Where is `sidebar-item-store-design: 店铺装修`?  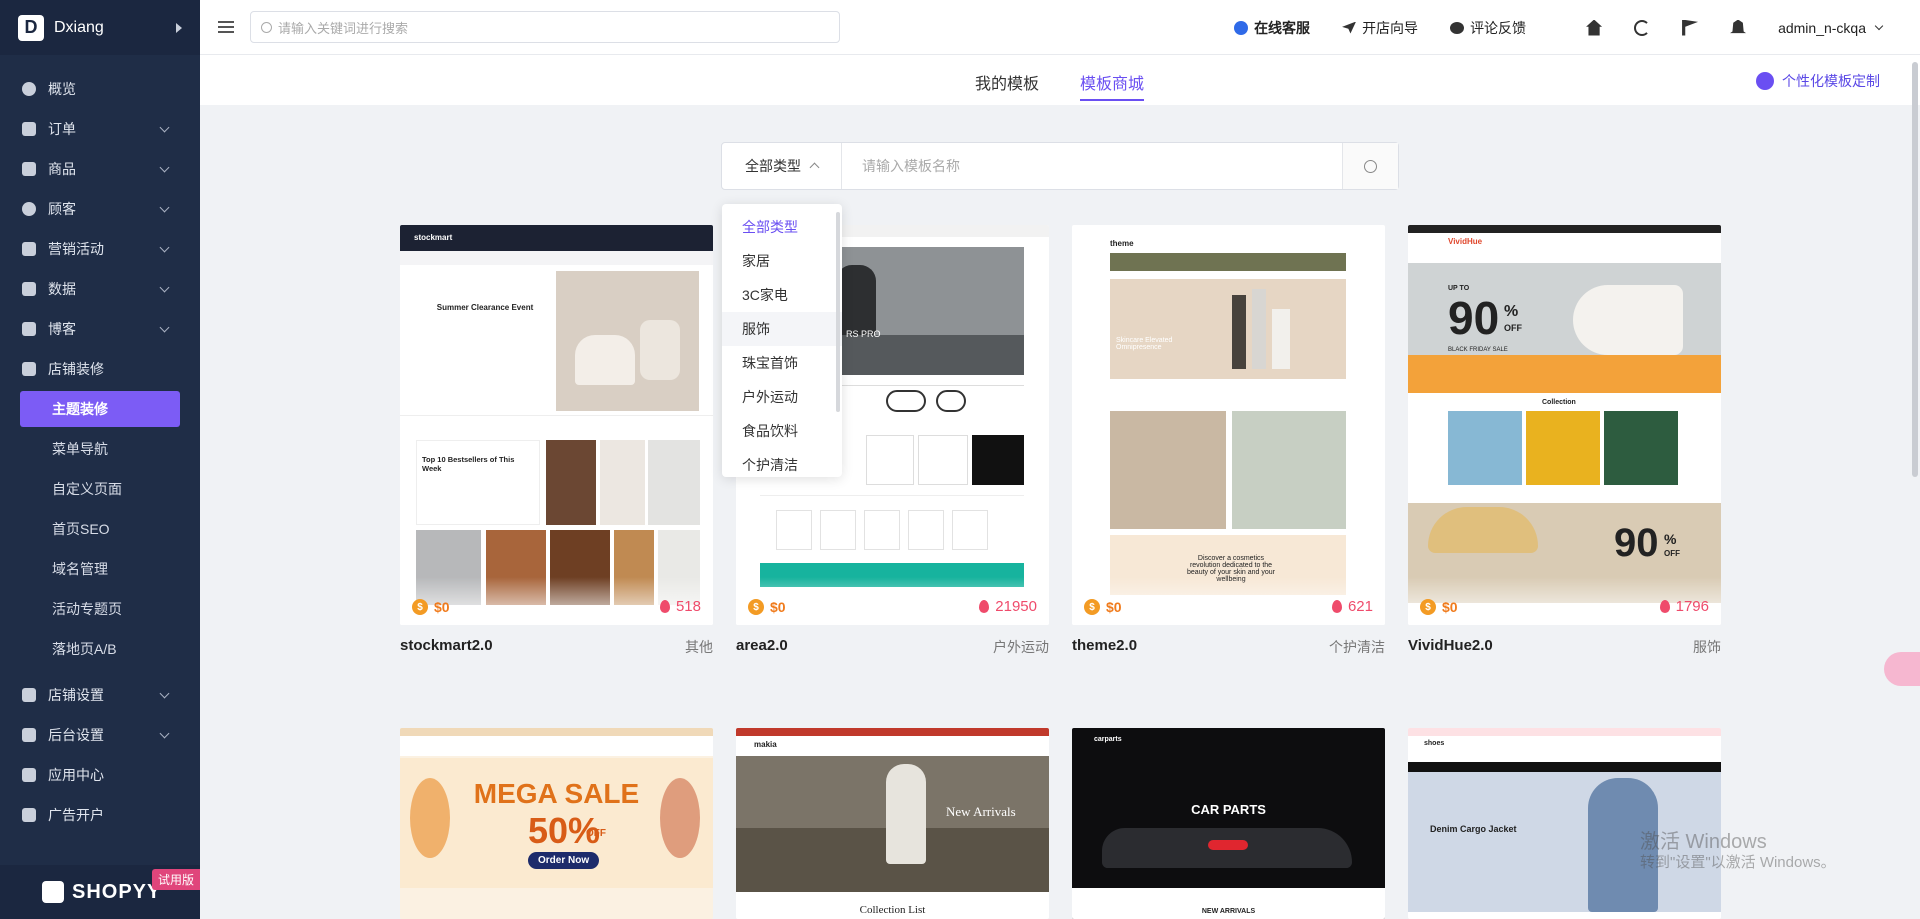
sidebar-item-store-design: 店铺装修 is located at coordinates (100, 369).